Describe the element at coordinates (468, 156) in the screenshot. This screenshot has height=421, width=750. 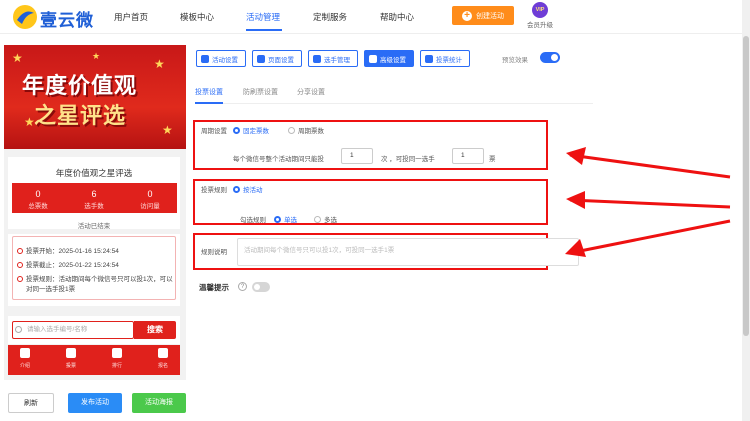
I see `same-contestant-votes-input: 1` at that location.